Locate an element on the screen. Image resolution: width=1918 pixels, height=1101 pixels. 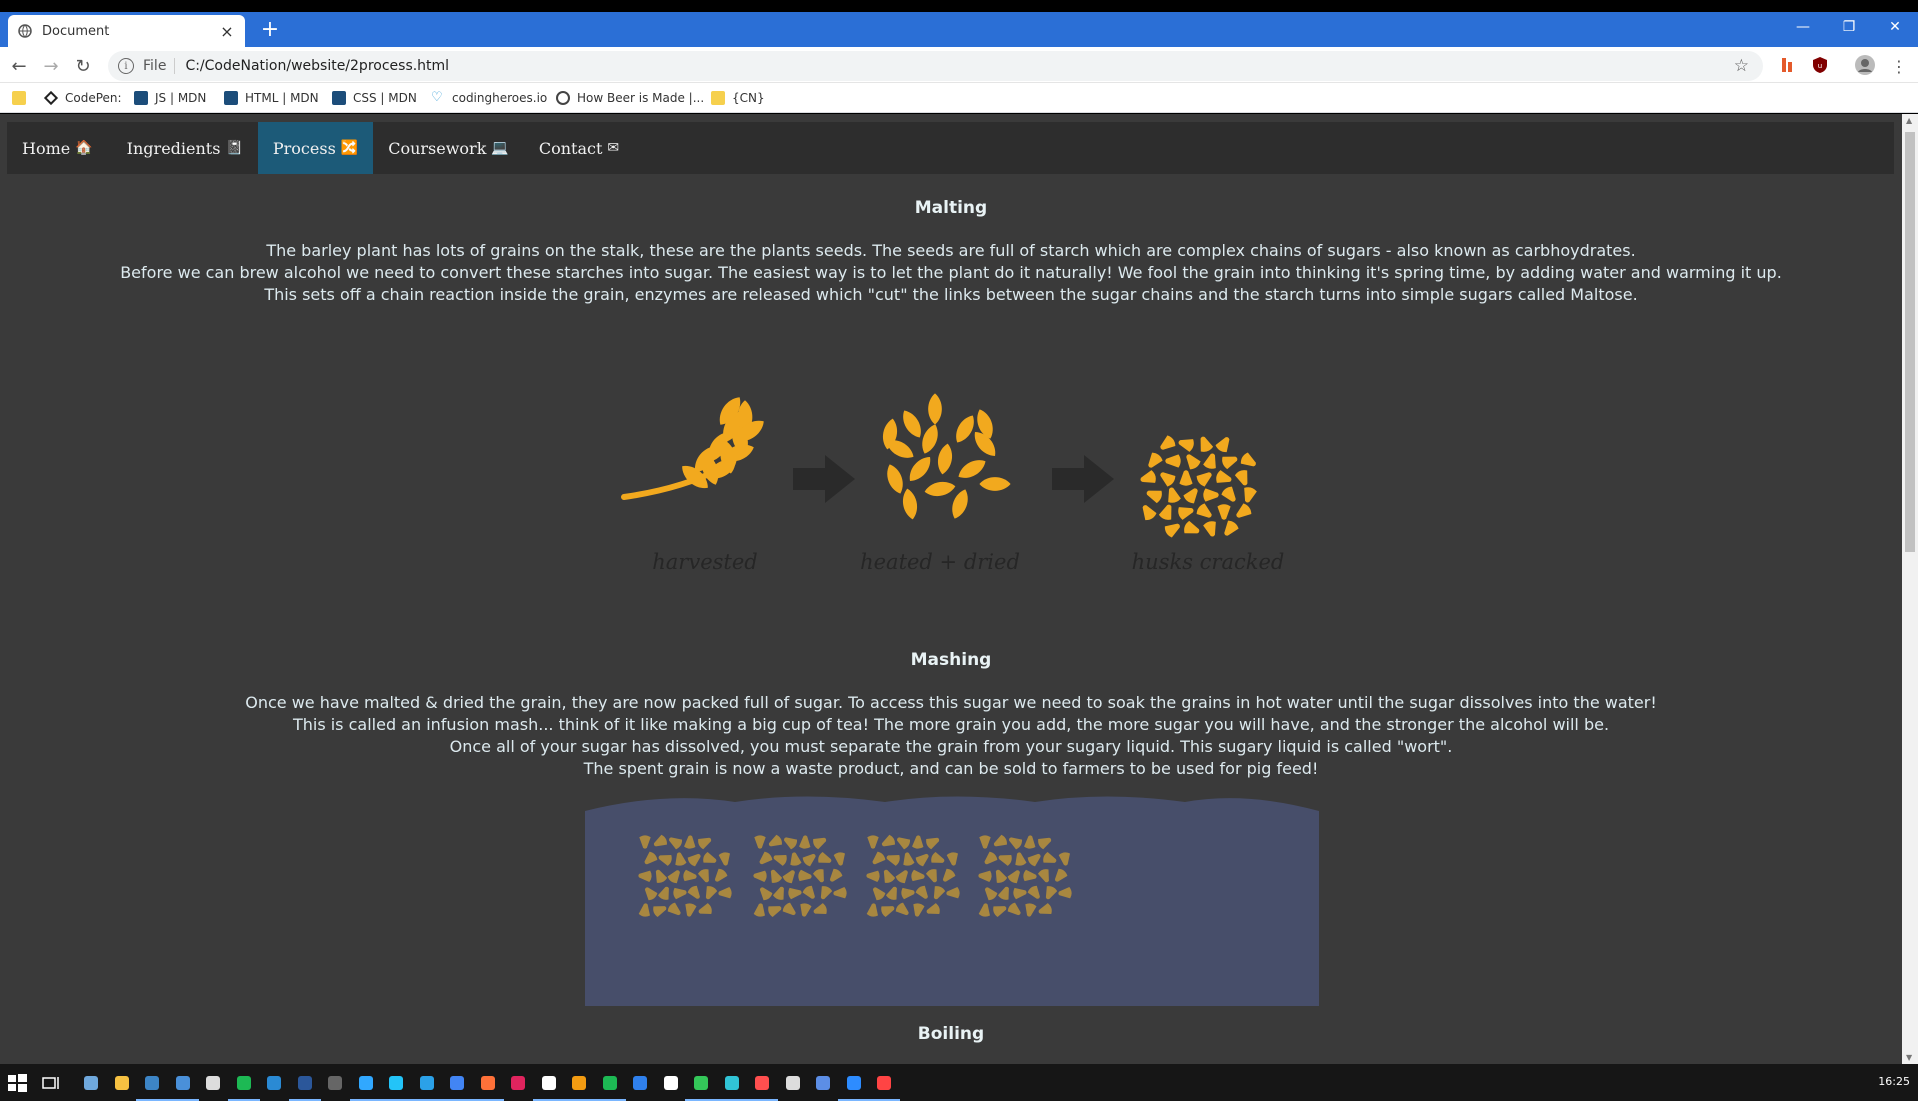
forward-button: → is located at coordinates (51, 66).